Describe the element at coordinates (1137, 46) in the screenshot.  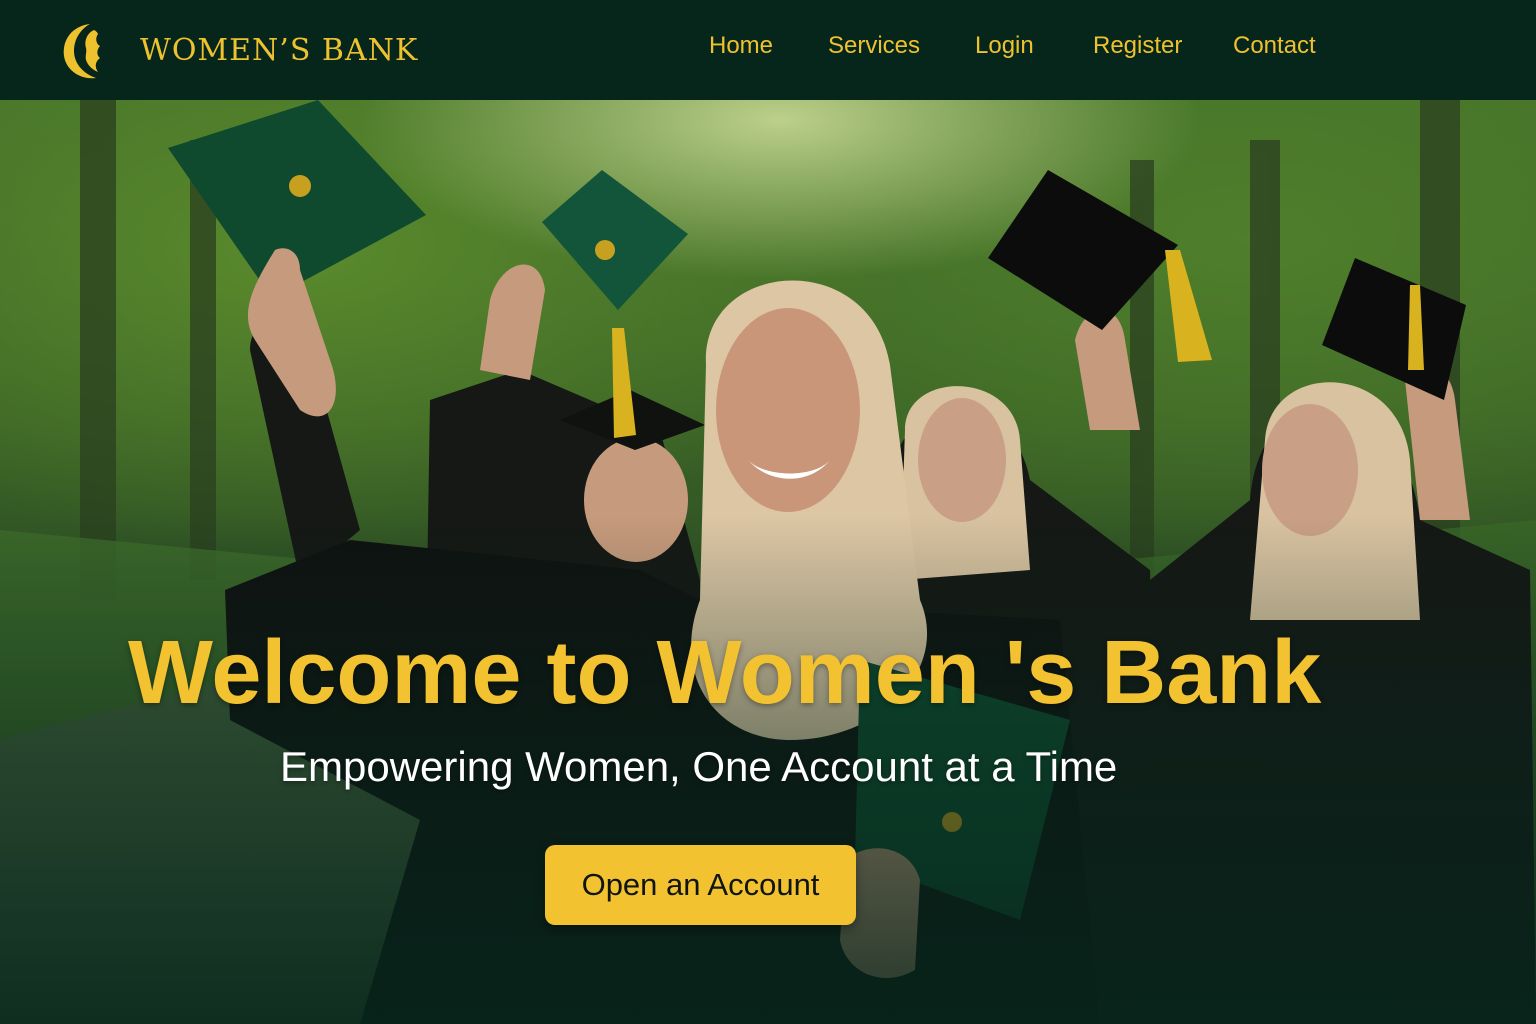
I see `nav-register-link: Register` at that location.